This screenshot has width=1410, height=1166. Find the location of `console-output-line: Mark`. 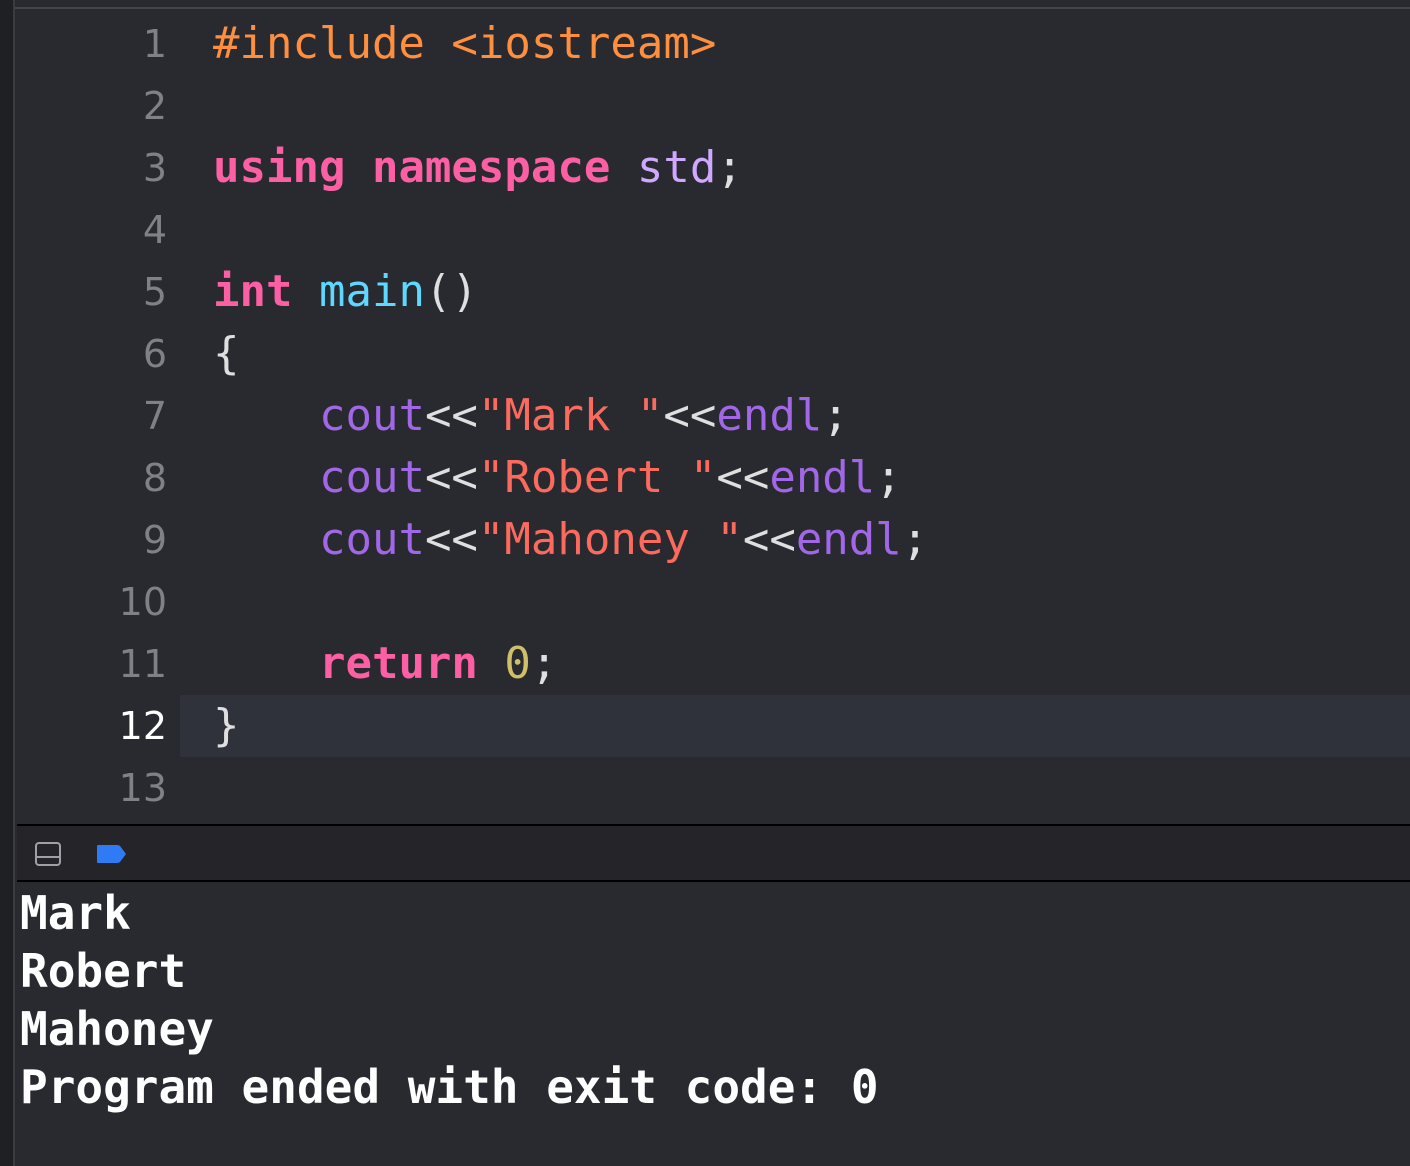

console-output-line: Mark is located at coordinates (75, 913).